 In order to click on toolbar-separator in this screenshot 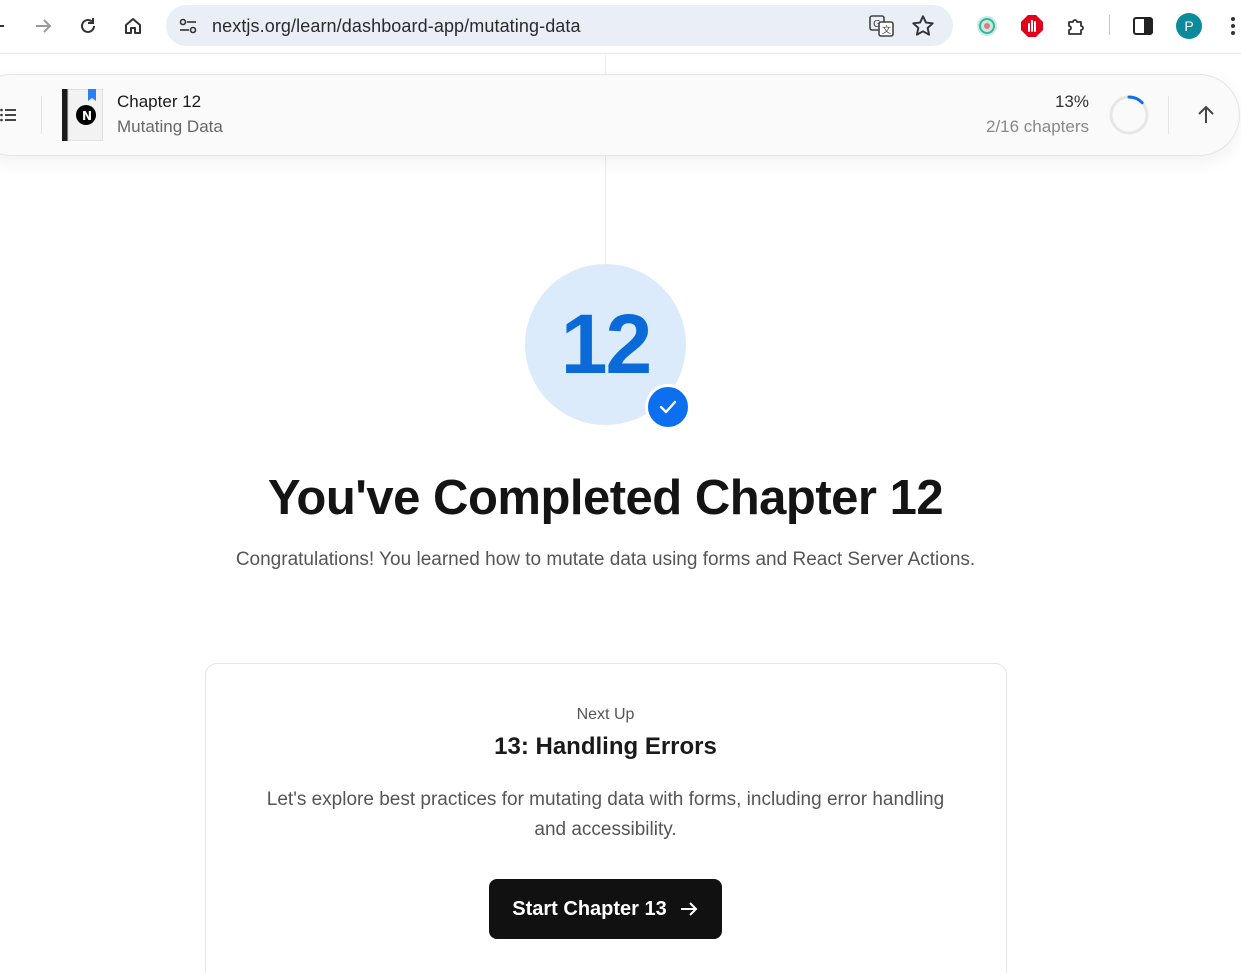, I will do `click(1109, 25)`.